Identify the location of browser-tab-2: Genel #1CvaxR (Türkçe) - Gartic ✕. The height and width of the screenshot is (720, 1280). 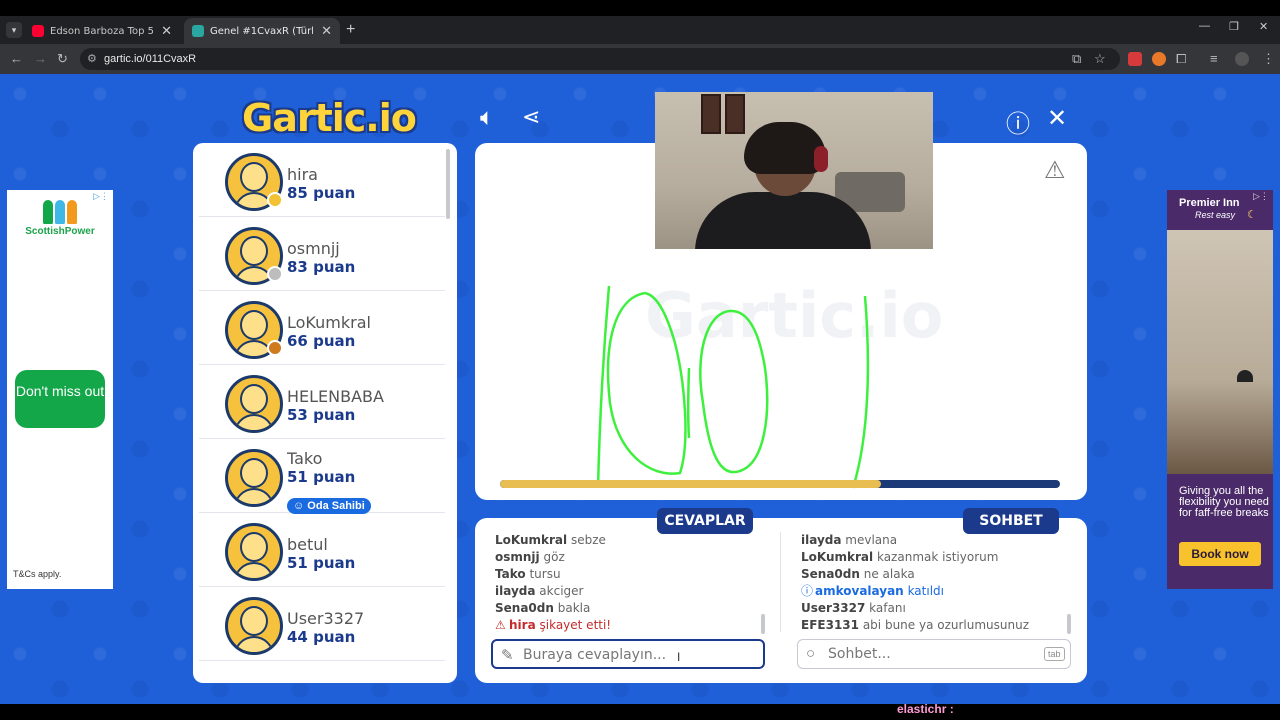
(262, 31).